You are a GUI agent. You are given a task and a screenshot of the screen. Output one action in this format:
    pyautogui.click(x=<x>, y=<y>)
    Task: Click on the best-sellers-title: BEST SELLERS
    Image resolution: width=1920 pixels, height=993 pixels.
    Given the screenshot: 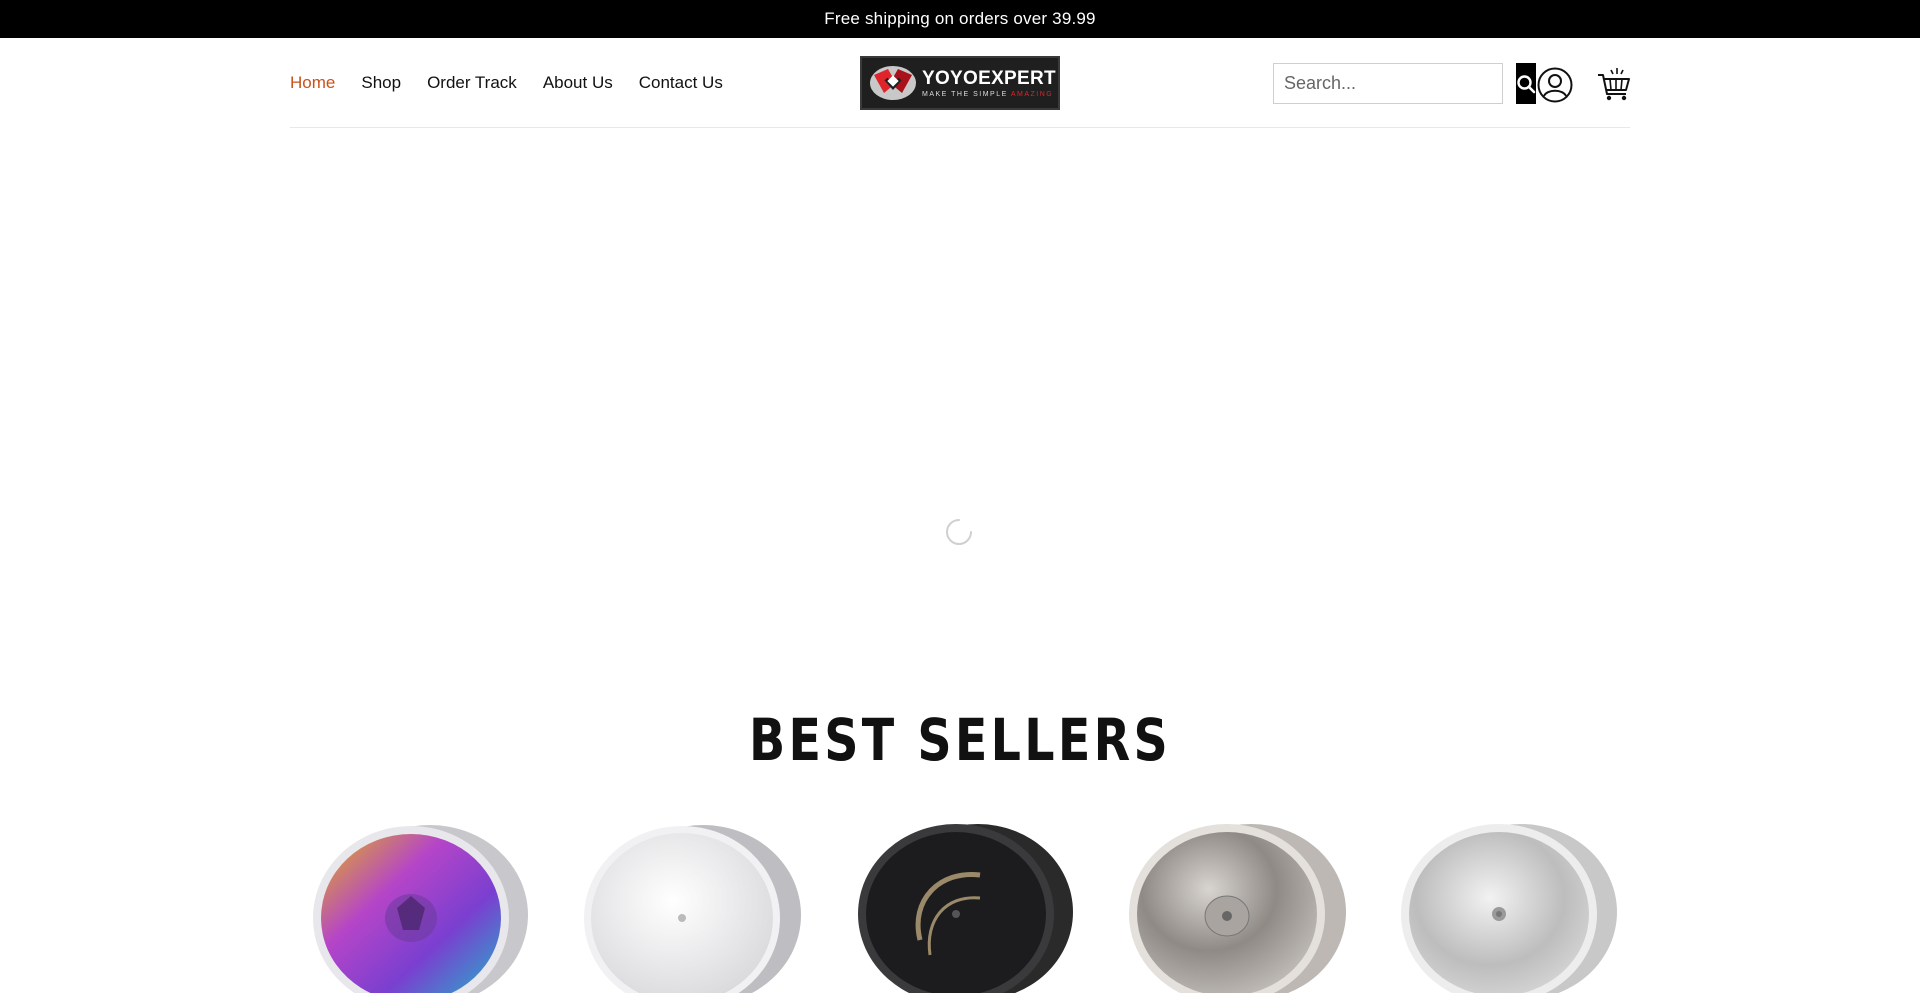 What is the action you would take?
    pyautogui.click(x=960, y=740)
    